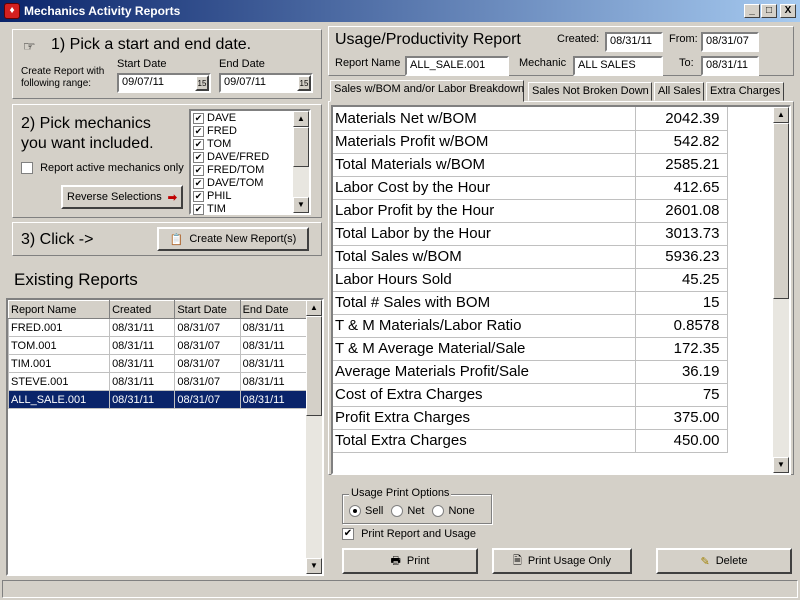 Image resolution: width=800 pixels, height=600 pixels. Describe the element at coordinates (530, 119) in the screenshot. I see `table-row: Materials Net w/BOM 2042.39` at that location.